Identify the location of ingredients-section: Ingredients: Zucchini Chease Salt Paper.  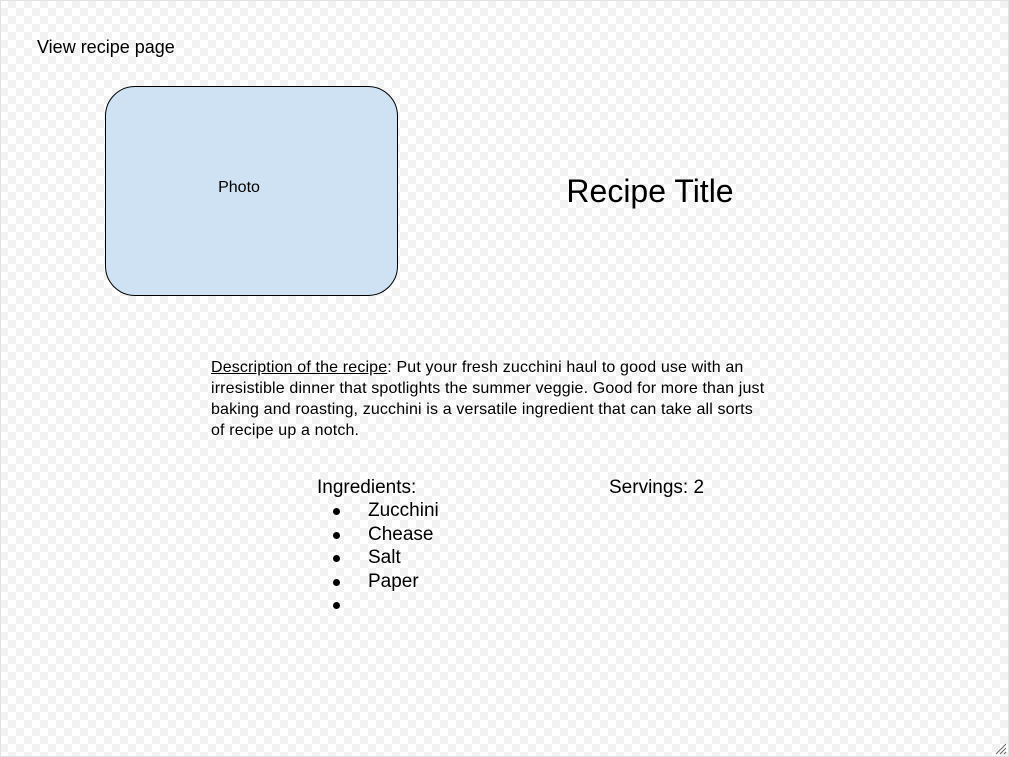
(378, 547).